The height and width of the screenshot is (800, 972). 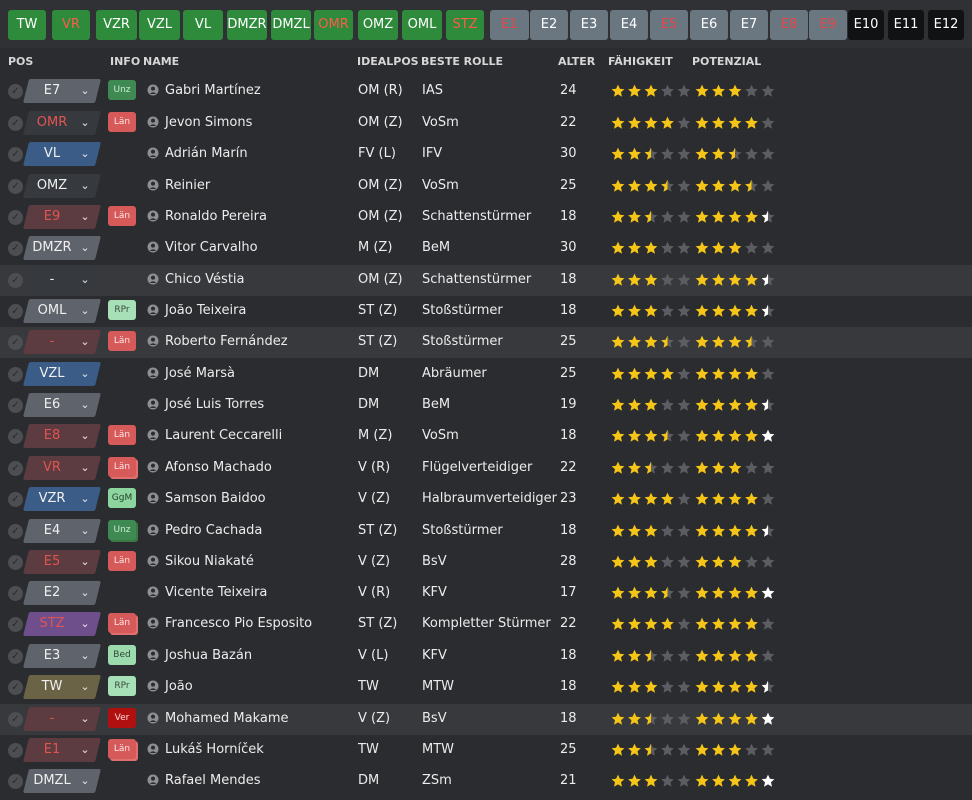 What do you see at coordinates (726, 61) in the screenshot?
I see `column-header-potential: POTENZIAL` at bounding box center [726, 61].